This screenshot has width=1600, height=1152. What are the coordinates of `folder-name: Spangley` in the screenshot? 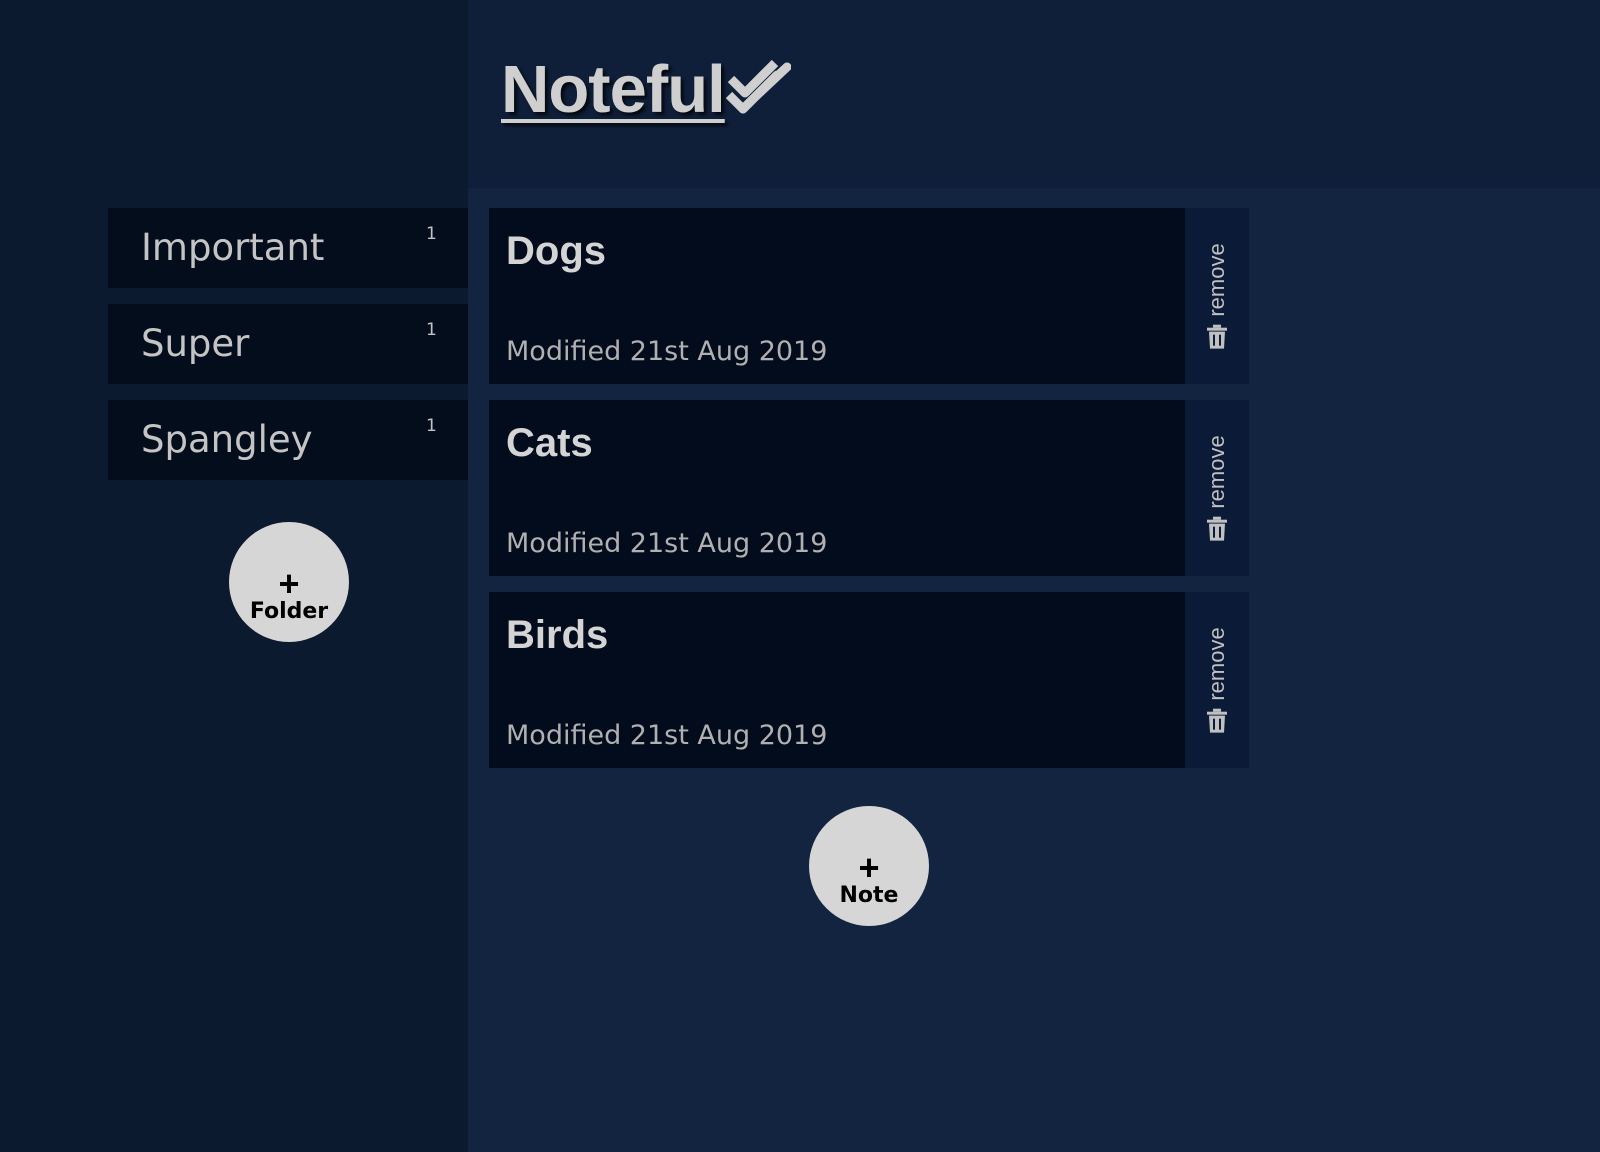 It's located at (227, 439).